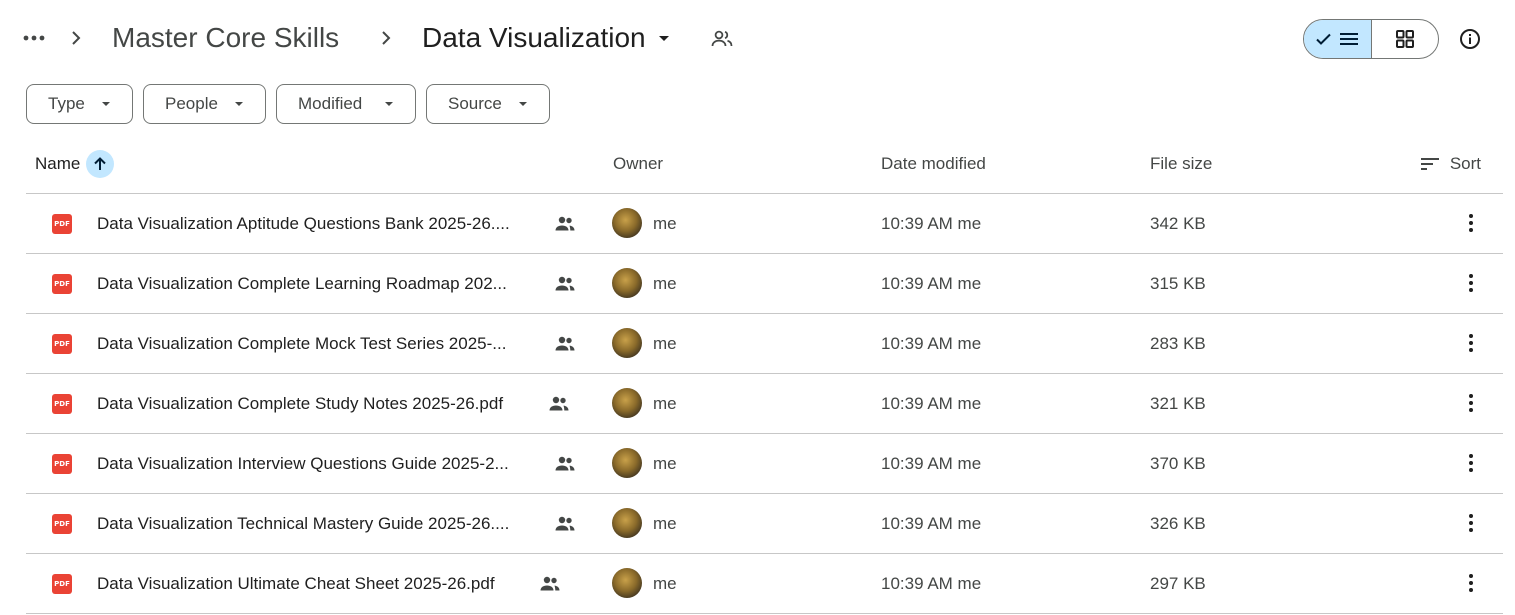 The image size is (1515, 615). I want to click on column-header-file-size: File size, so click(1181, 164).